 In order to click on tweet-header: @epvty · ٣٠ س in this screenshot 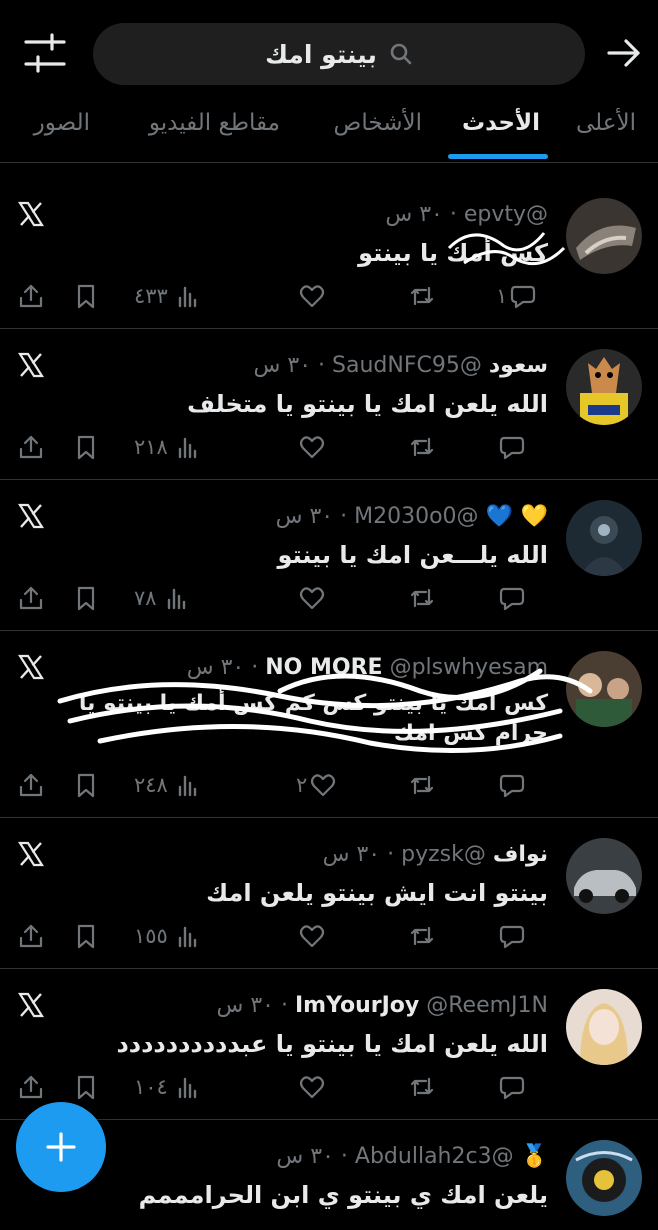, I will do `click(466, 214)`.